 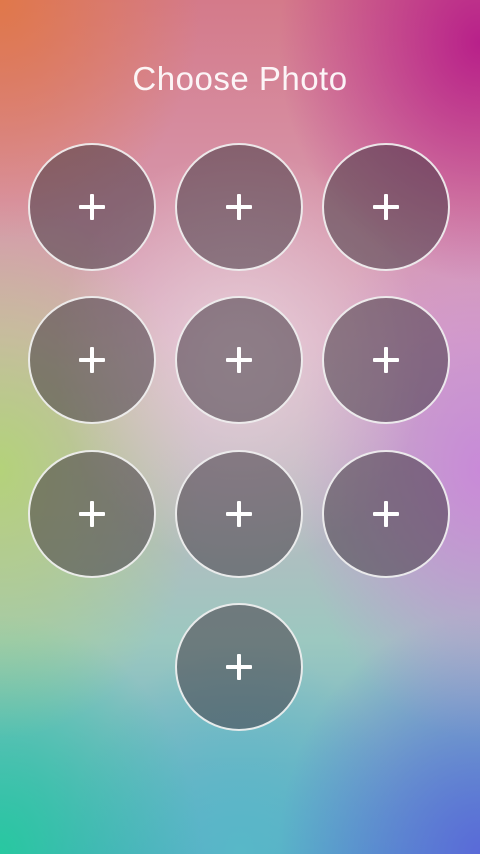 What do you see at coordinates (240, 78) in the screenshot?
I see `page-title: Choose Photo` at bounding box center [240, 78].